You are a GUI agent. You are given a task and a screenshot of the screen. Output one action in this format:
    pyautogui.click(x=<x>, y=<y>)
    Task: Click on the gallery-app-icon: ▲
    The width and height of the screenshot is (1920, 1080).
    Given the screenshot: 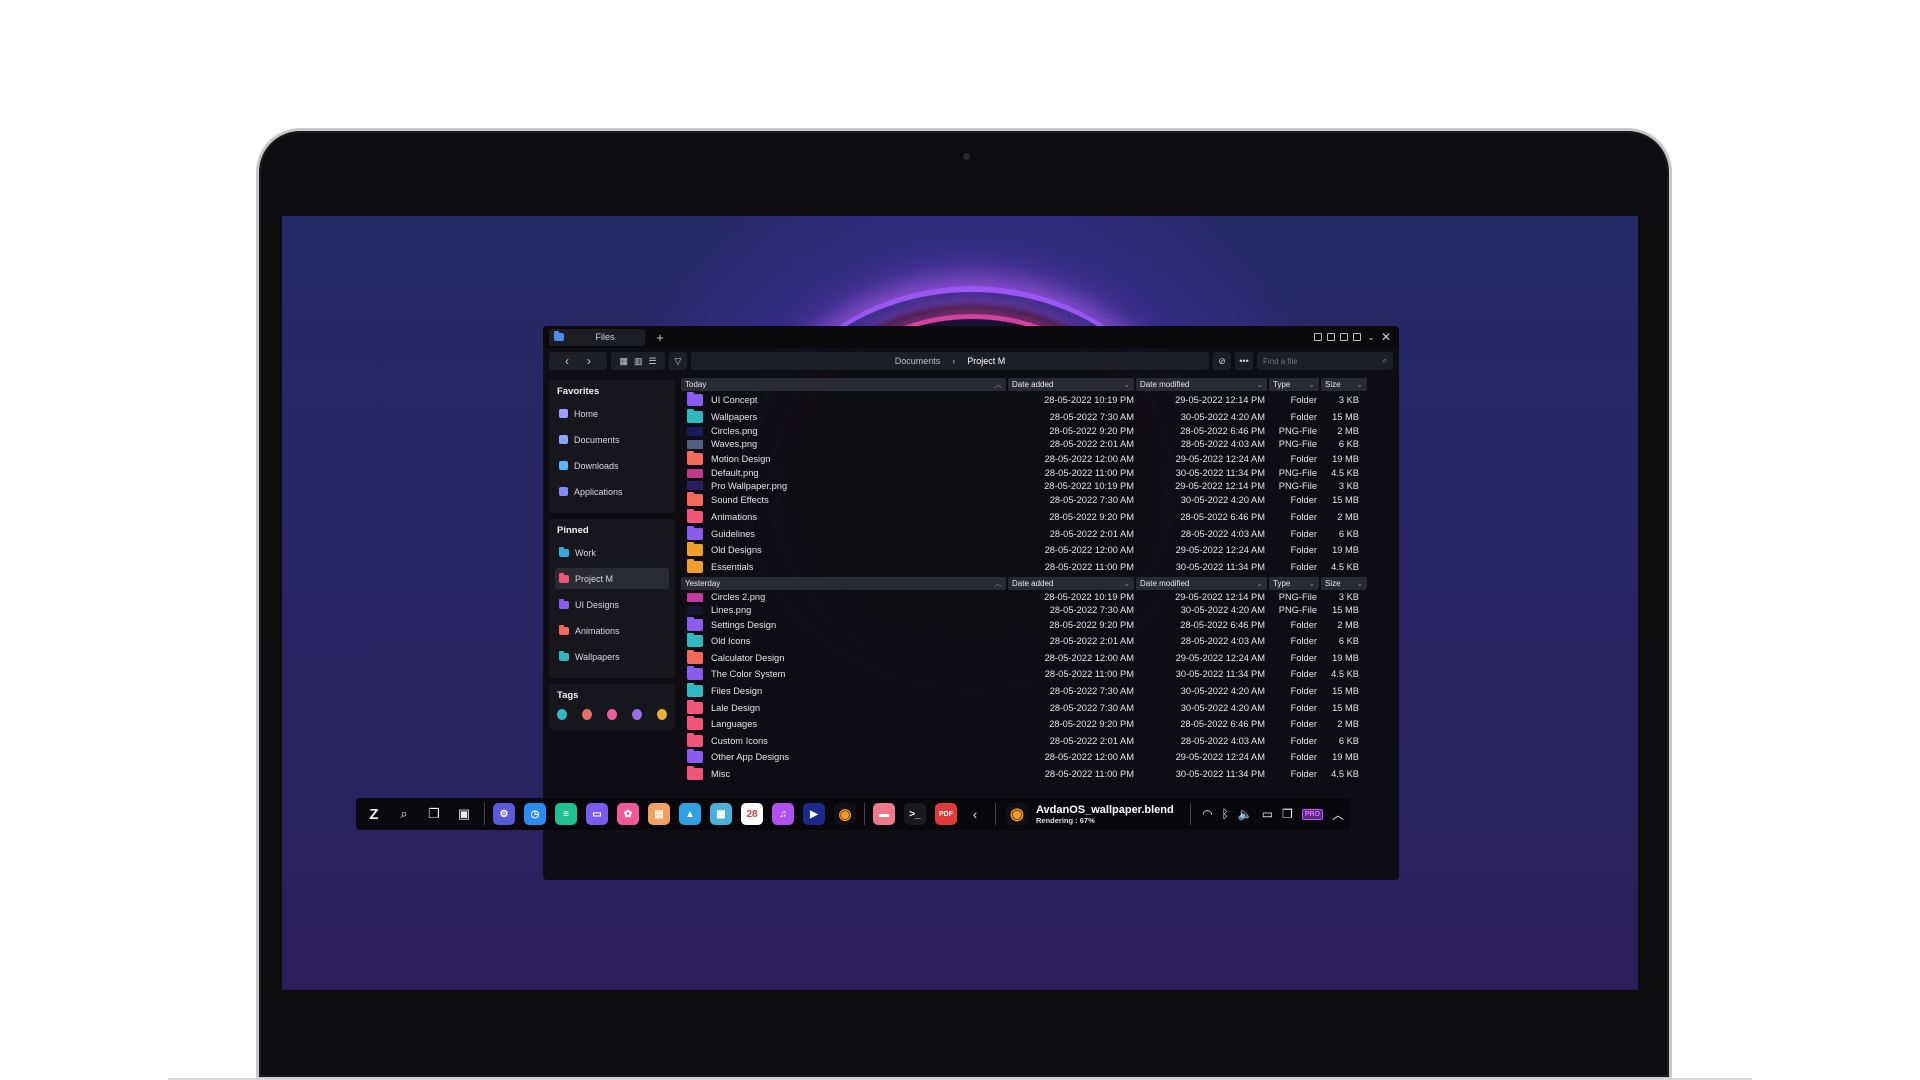 What is the action you would take?
    pyautogui.click(x=690, y=814)
    